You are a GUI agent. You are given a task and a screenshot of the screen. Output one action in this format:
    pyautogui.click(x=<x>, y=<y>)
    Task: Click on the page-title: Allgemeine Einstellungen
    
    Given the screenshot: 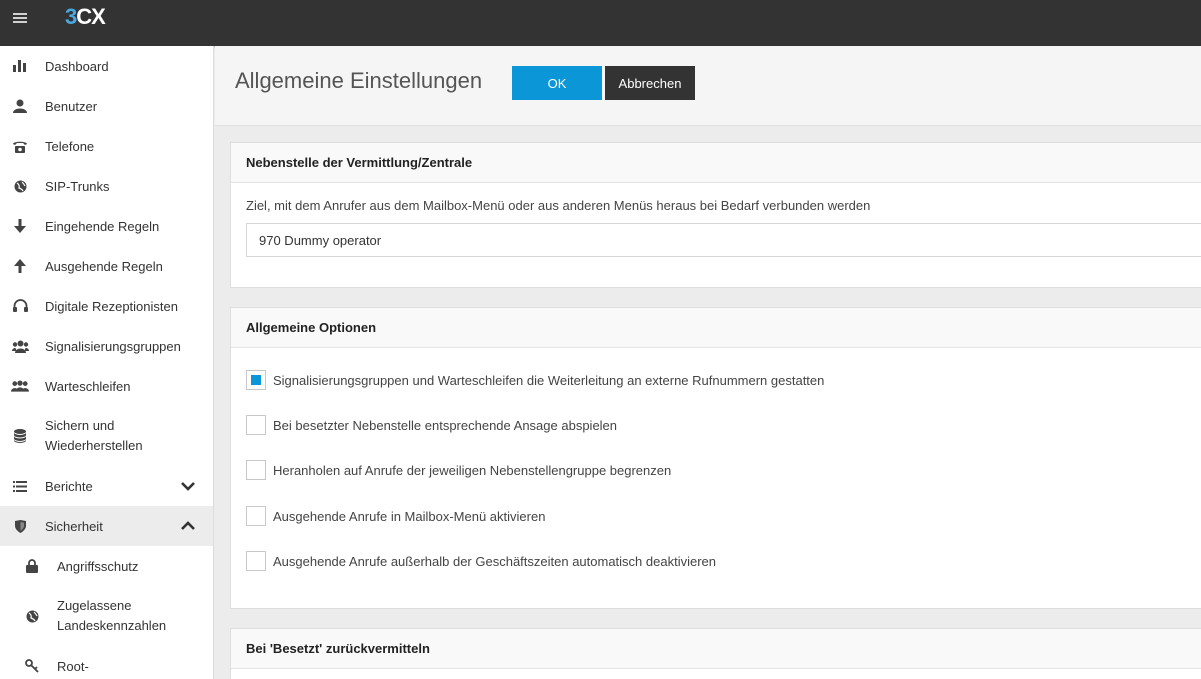 What is the action you would take?
    pyautogui.click(x=359, y=80)
    